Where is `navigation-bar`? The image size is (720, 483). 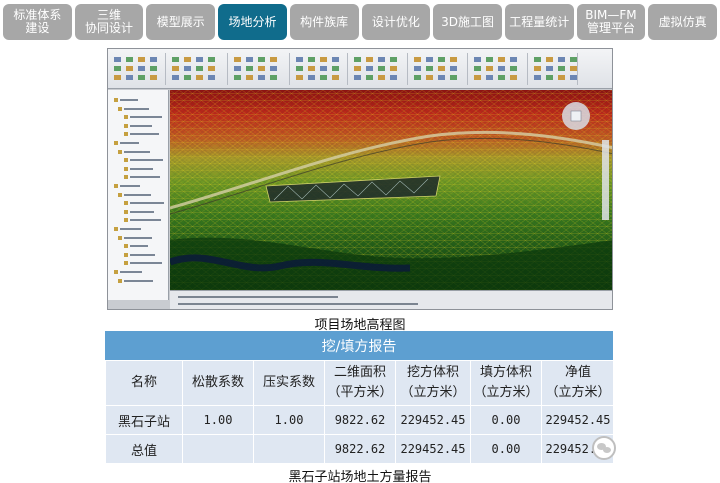 navigation-bar is located at coordinates (605, 180).